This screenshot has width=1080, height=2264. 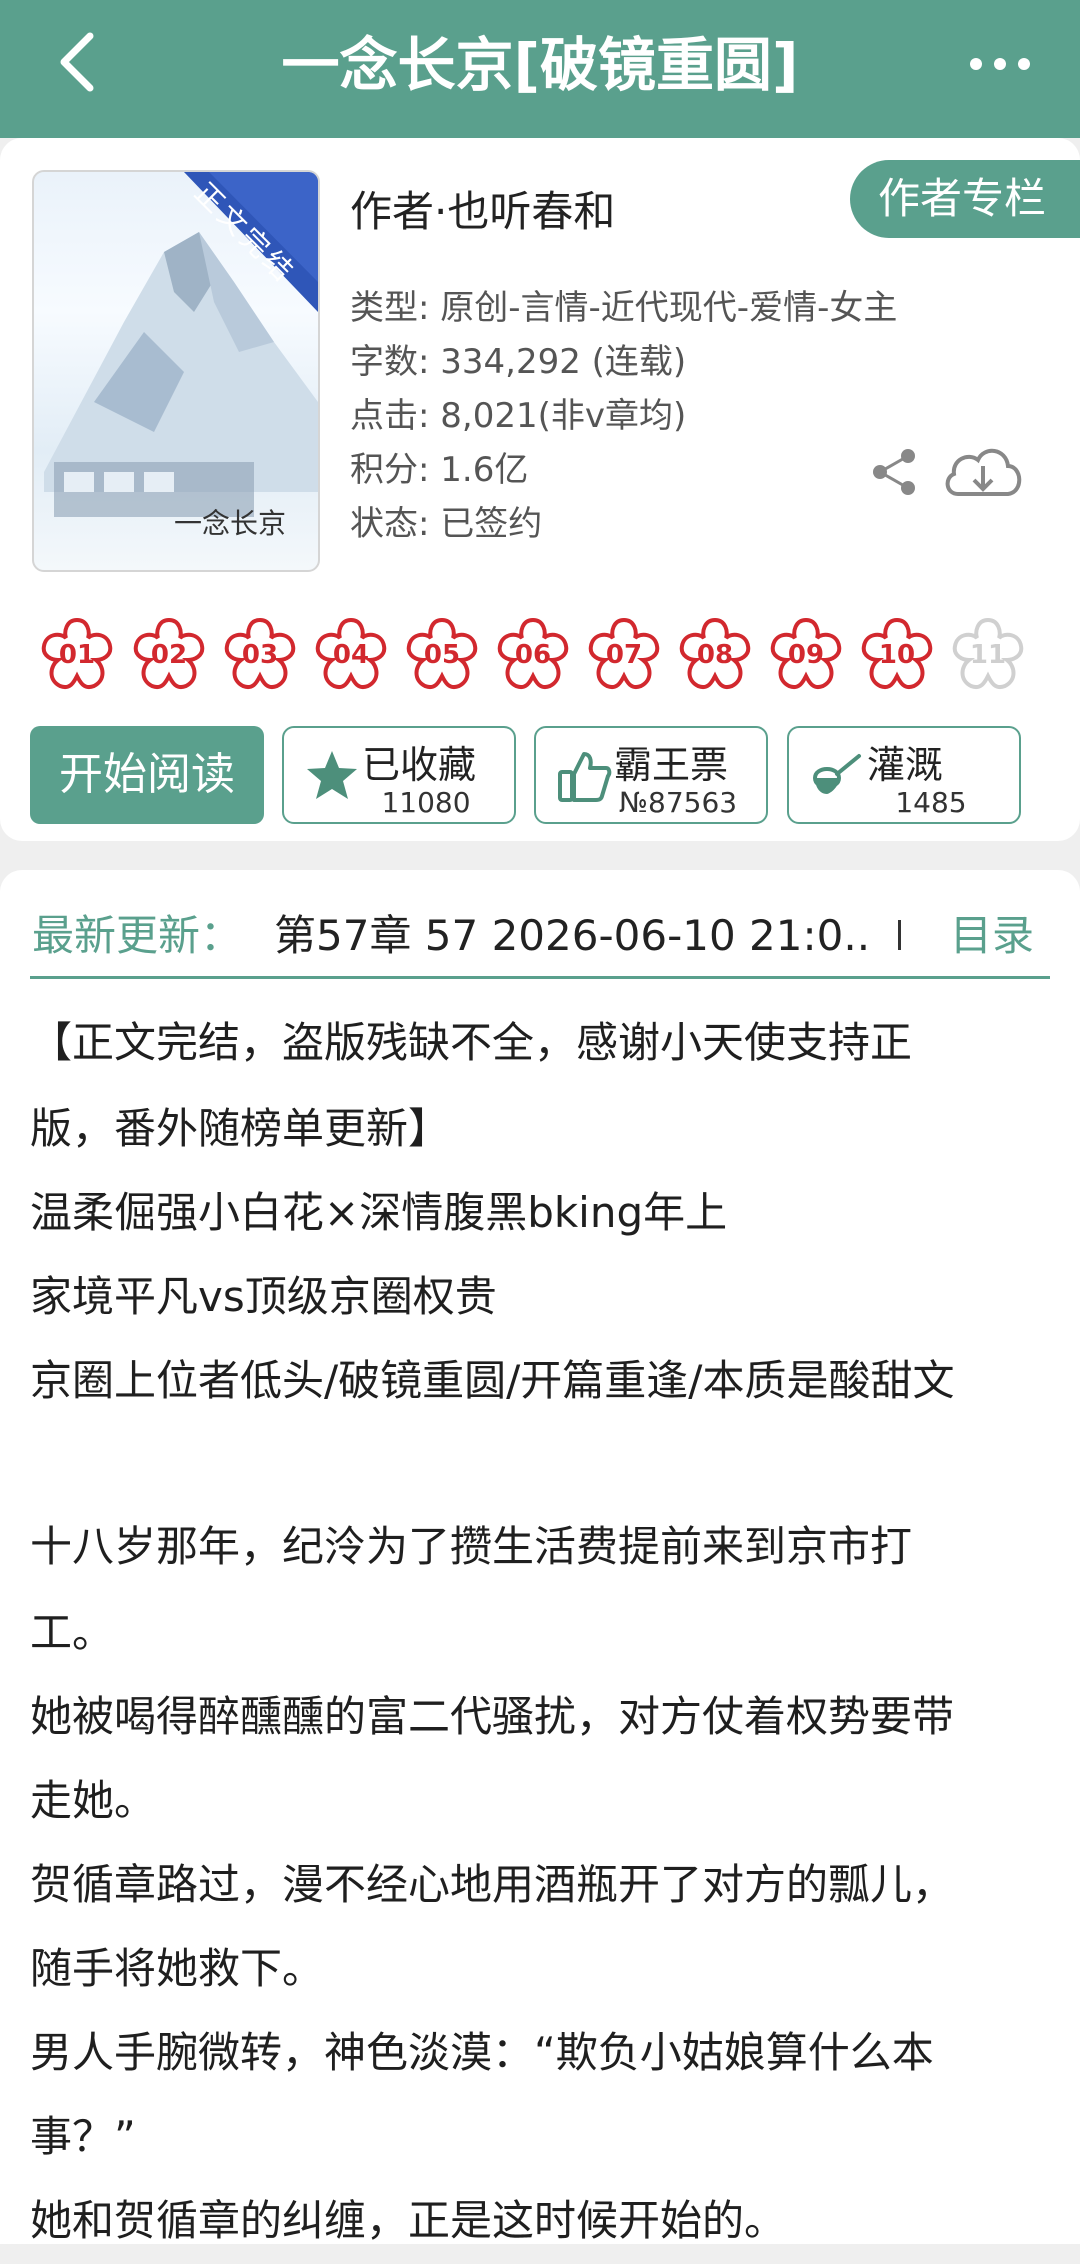 What do you see at coordinates (77, 62) in the screenshot?
I see `chevron-left-icon` at bounding box center [77, 62].